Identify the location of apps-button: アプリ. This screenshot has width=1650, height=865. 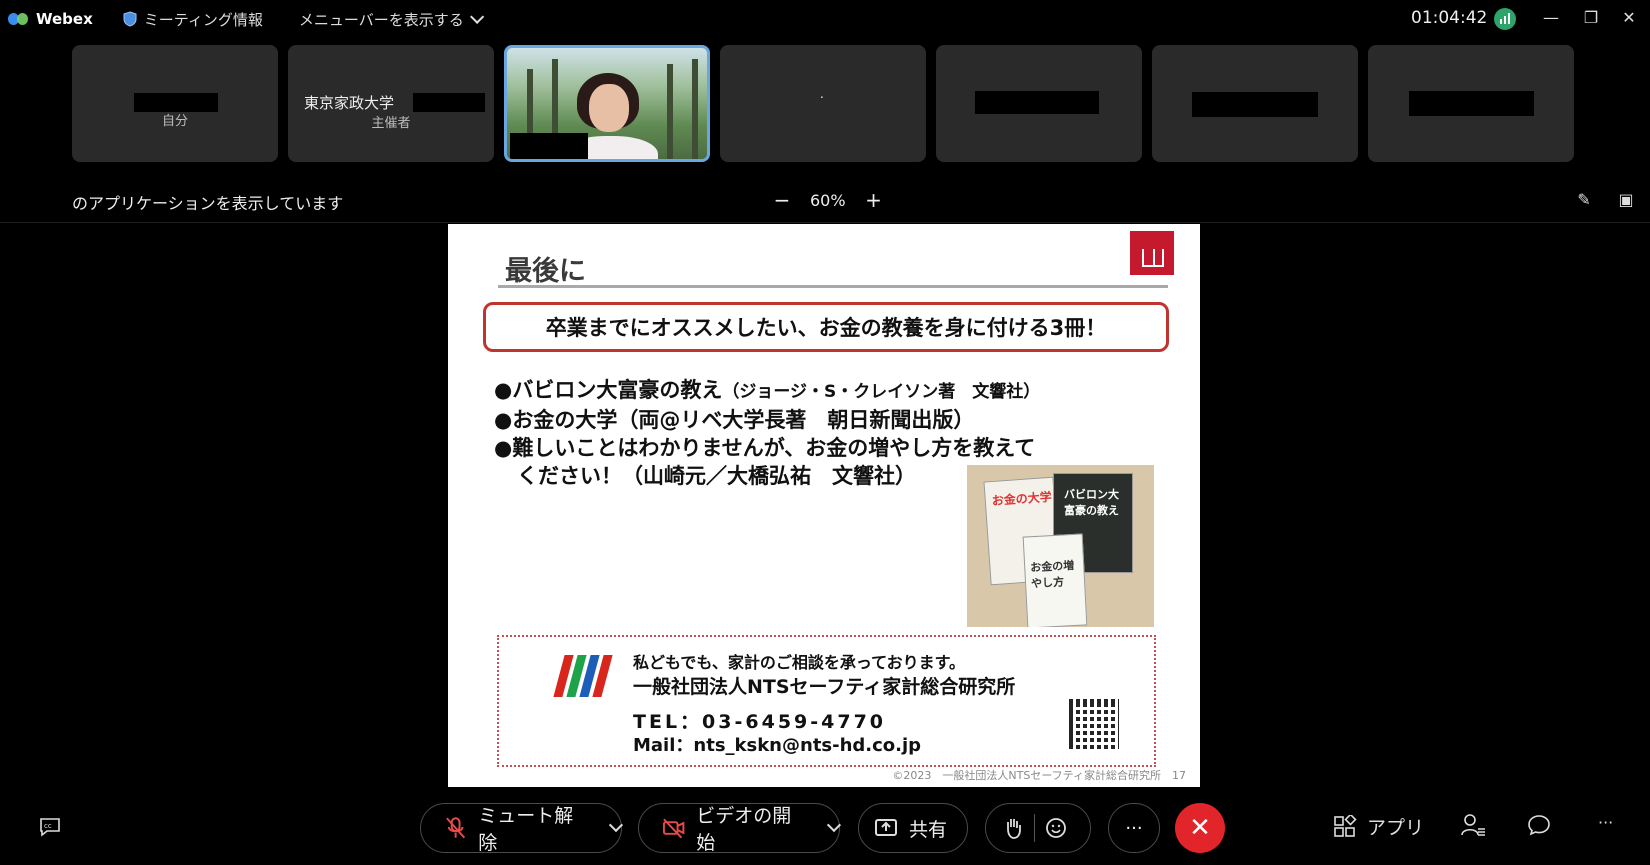
(1378, 826).